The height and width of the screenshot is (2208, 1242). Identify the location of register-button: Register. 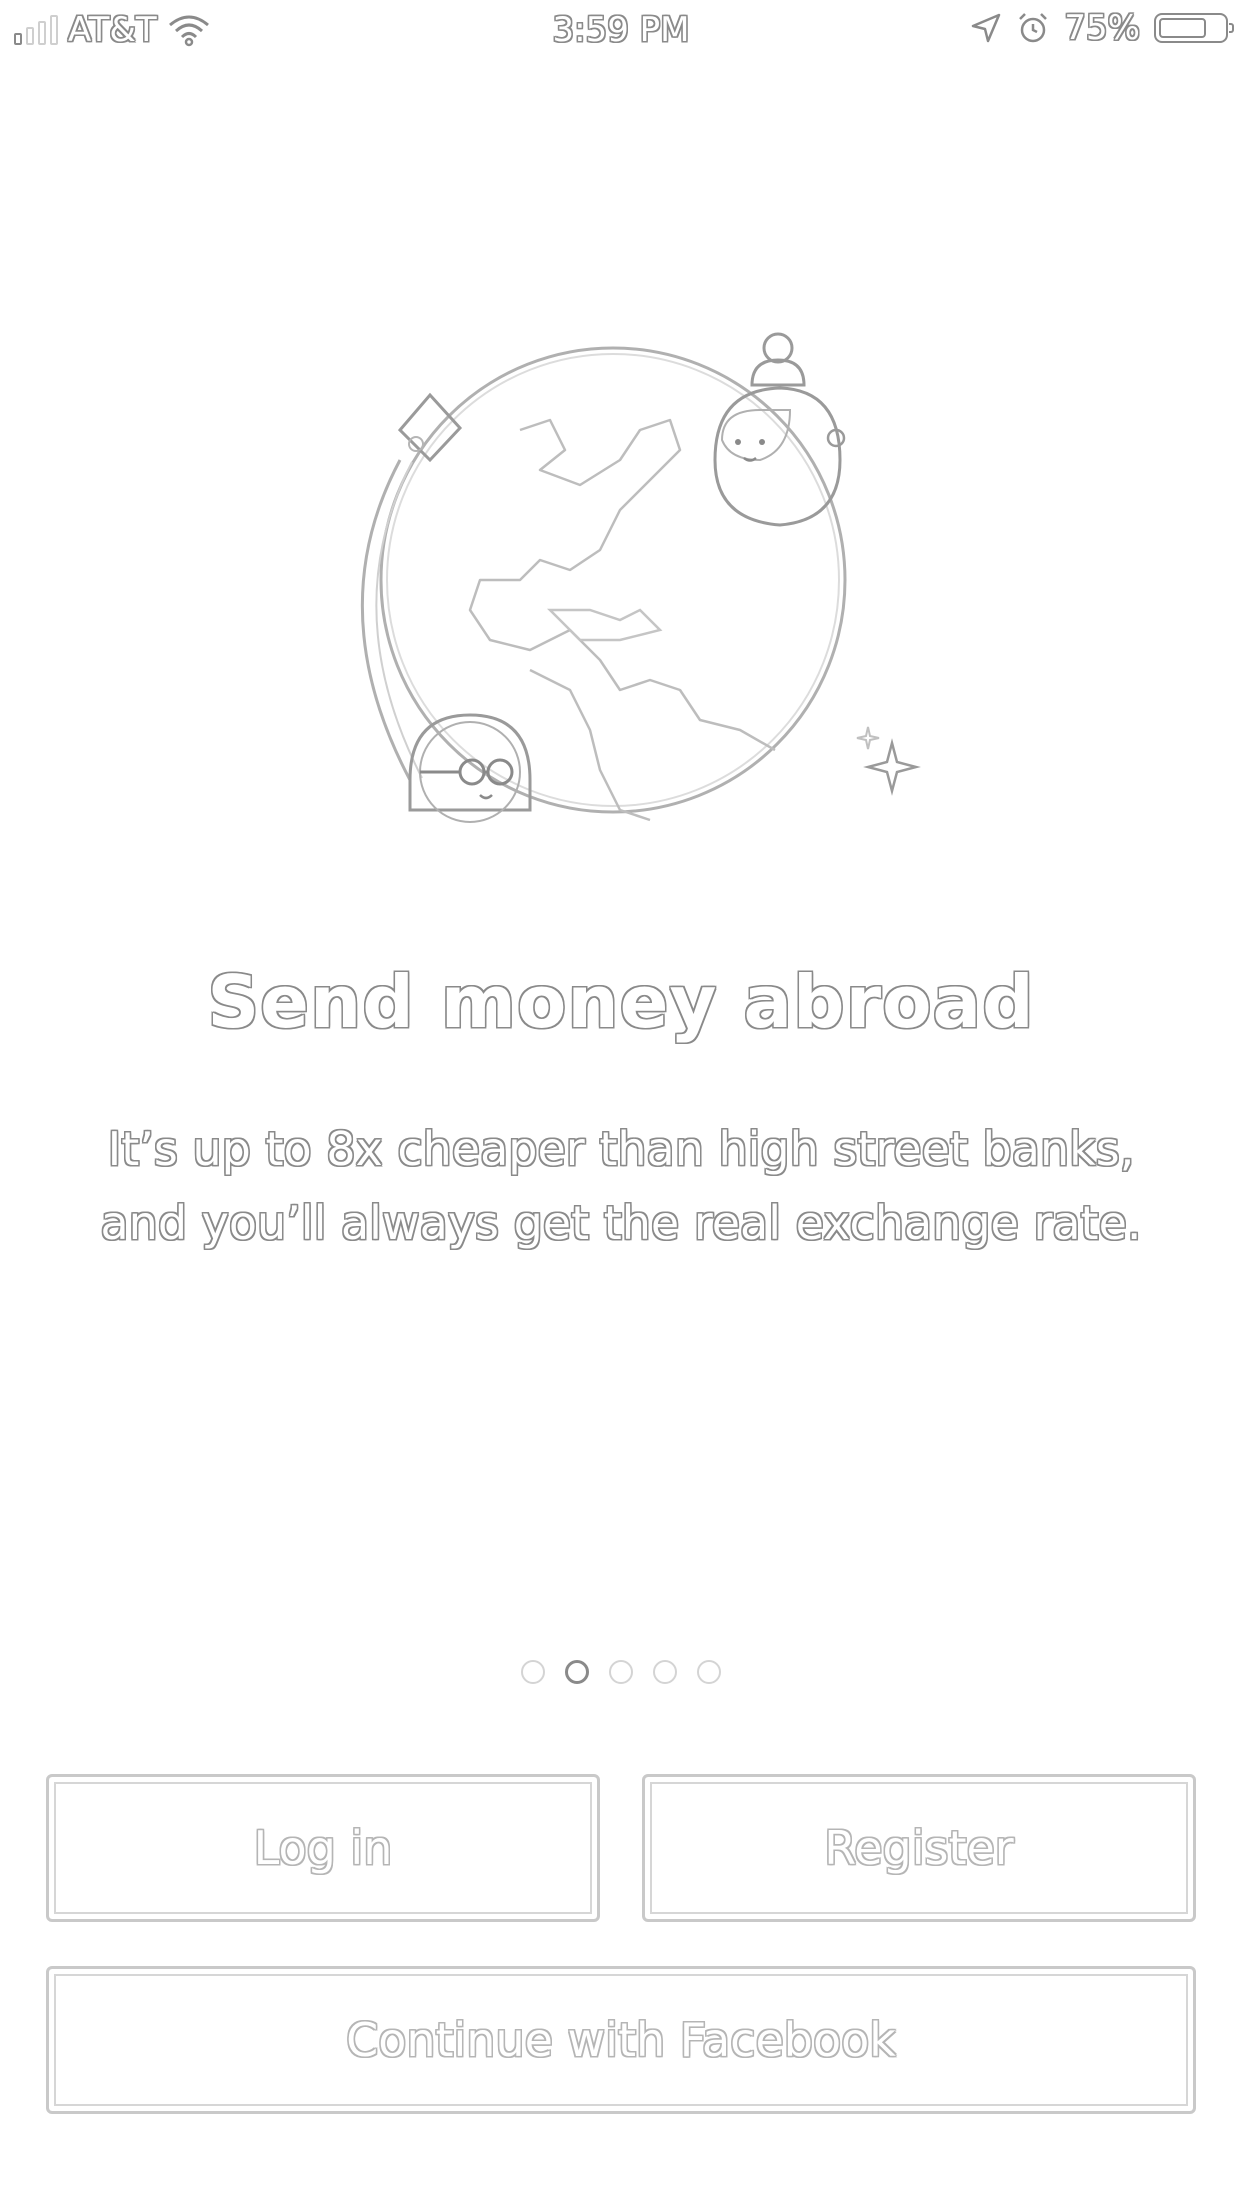
(919, 1848).